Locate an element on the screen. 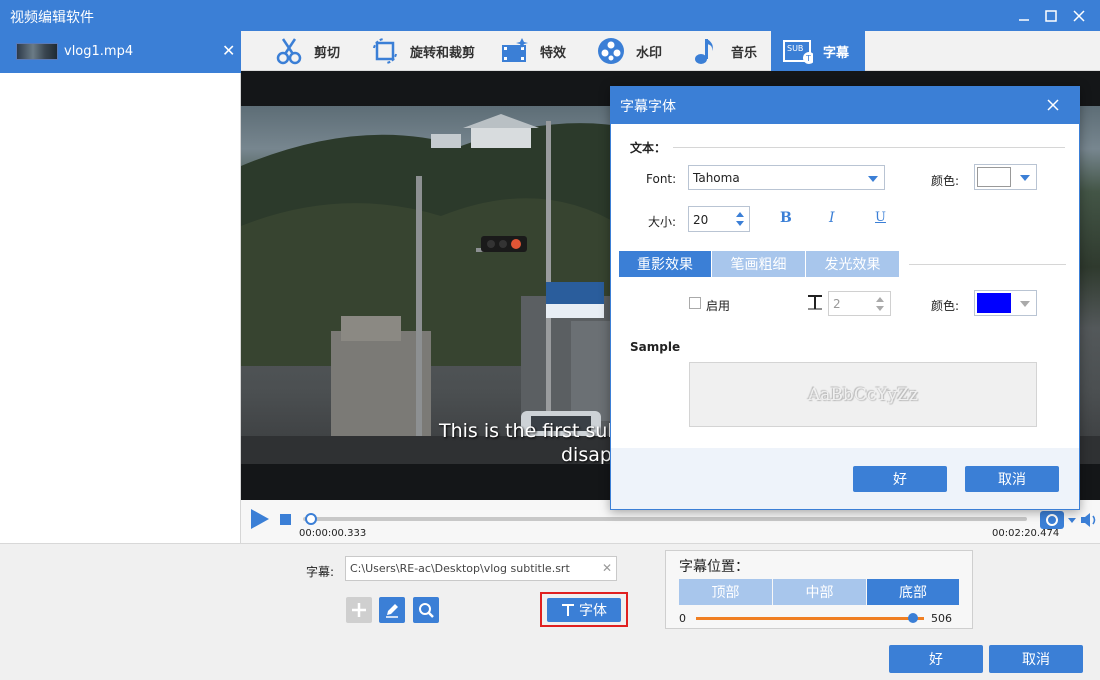 The image size is (1100, 680). play-icon is located at coordinates (260, 519).